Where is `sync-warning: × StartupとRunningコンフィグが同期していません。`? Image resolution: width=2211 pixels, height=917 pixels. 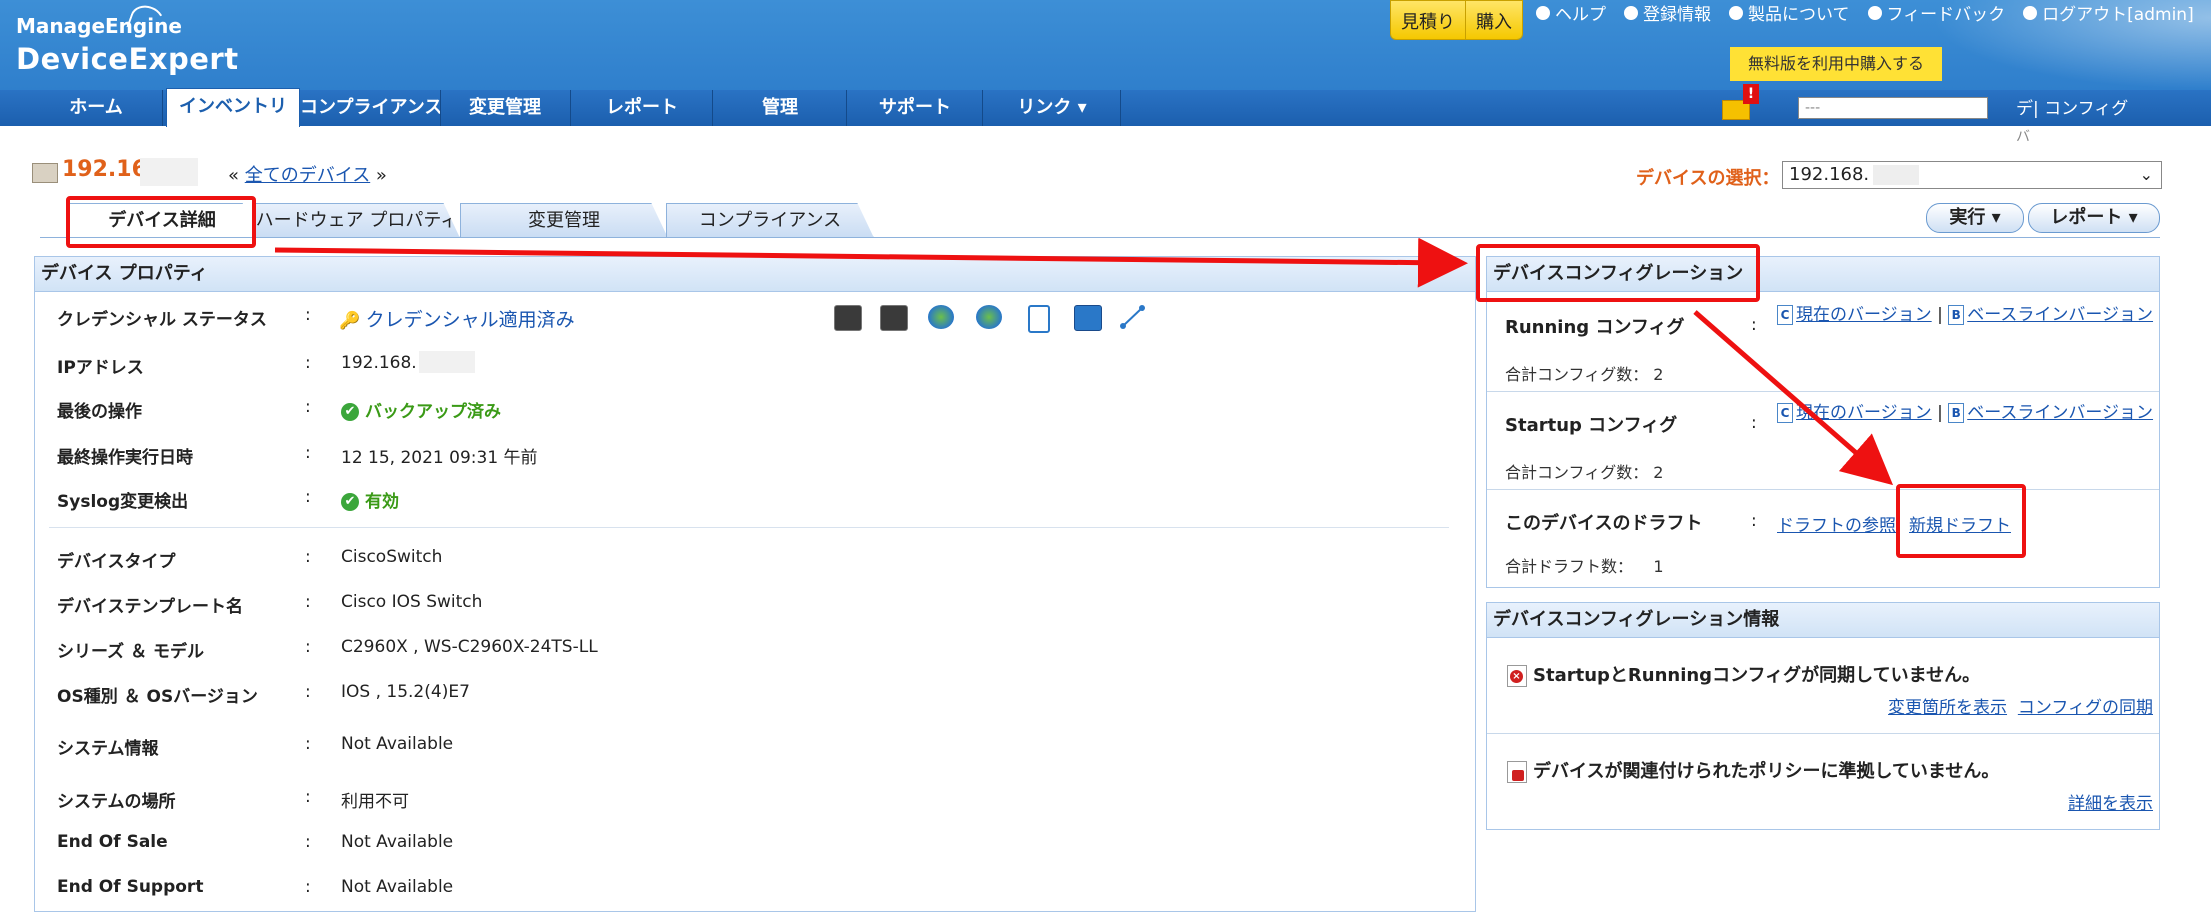 sync-warning: × StartupとRunningコンフィグが同期していません。 is located at coordinates (1743, 674).